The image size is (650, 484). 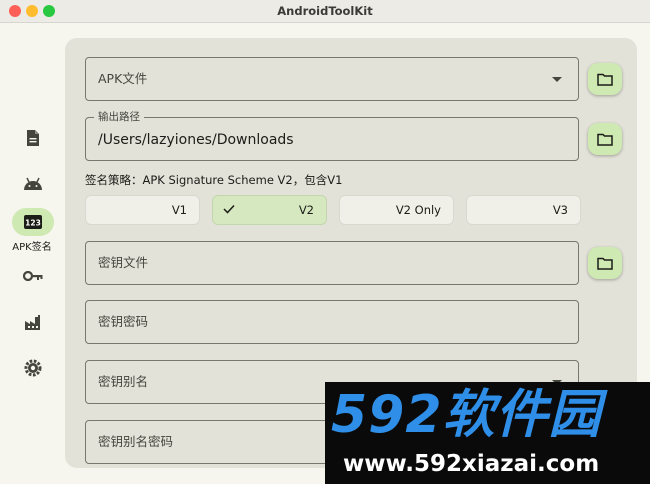 I want to click on segment-v2-only: V2 Only, so click(x=396, y=210).